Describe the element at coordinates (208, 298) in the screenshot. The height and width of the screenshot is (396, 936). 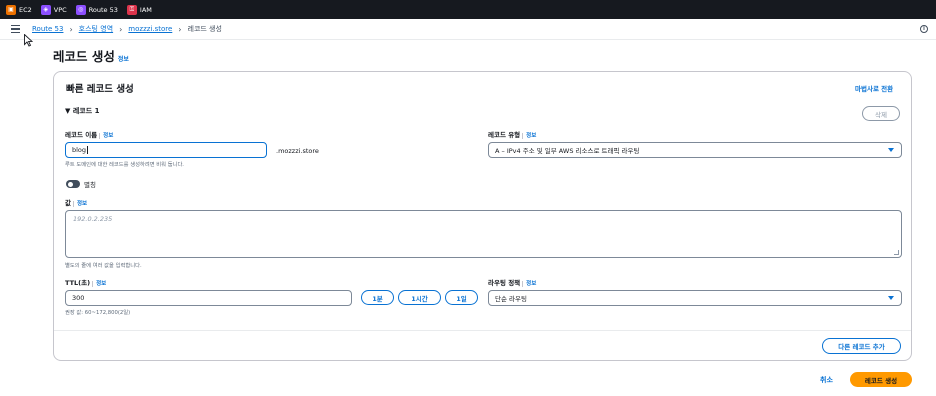
I see `ttl-input: 300` at that location.